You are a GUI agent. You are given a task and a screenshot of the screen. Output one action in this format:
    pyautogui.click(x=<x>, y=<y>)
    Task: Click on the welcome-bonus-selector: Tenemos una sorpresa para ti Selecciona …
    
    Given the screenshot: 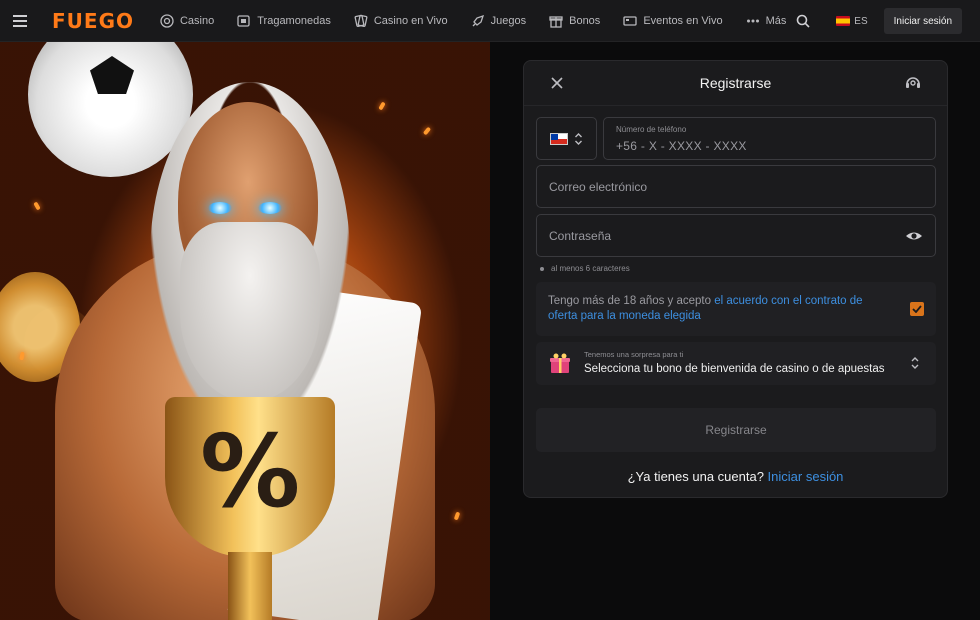 What is the action you would take?
    pyautogui.click(x=736, y=363)
    